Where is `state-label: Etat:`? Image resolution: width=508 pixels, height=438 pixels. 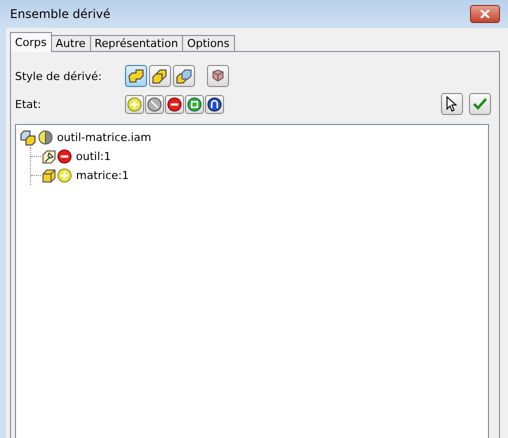 state-label: Etat: is located at coordinates (28, 104).